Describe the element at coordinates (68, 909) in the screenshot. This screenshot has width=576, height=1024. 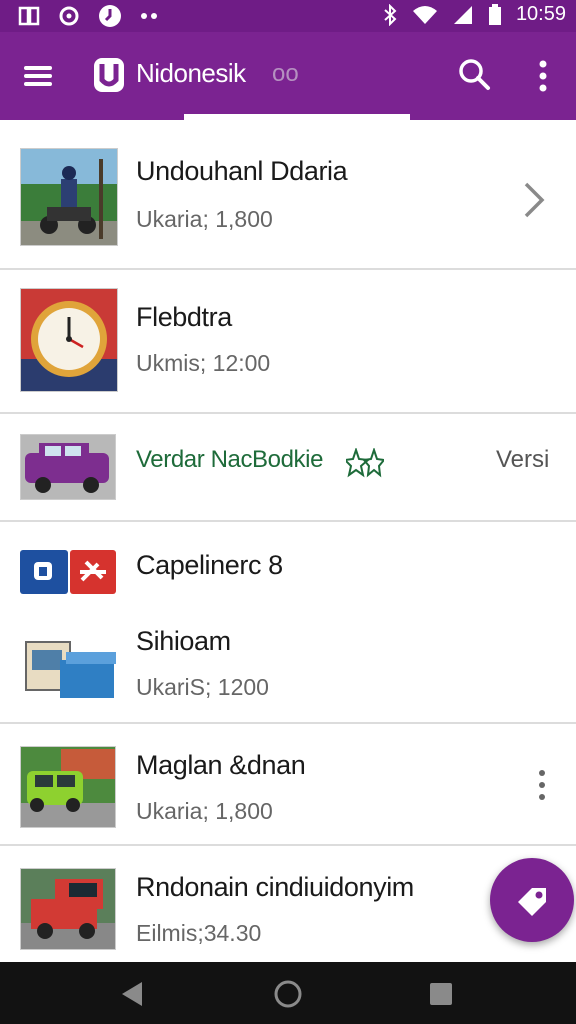
I see `red-truck-thumbnail` at that location.